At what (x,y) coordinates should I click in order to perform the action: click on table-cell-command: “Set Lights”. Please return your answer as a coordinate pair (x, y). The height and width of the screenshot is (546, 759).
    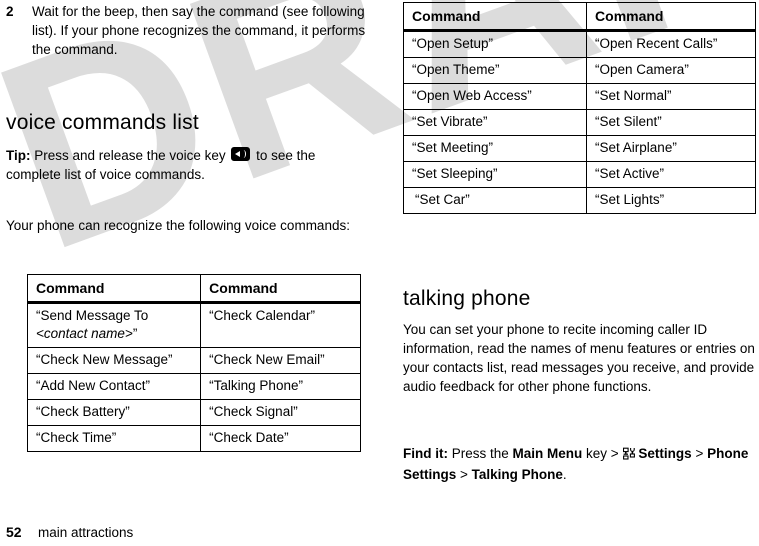
    Looking at the image, I should click on (671, 200).